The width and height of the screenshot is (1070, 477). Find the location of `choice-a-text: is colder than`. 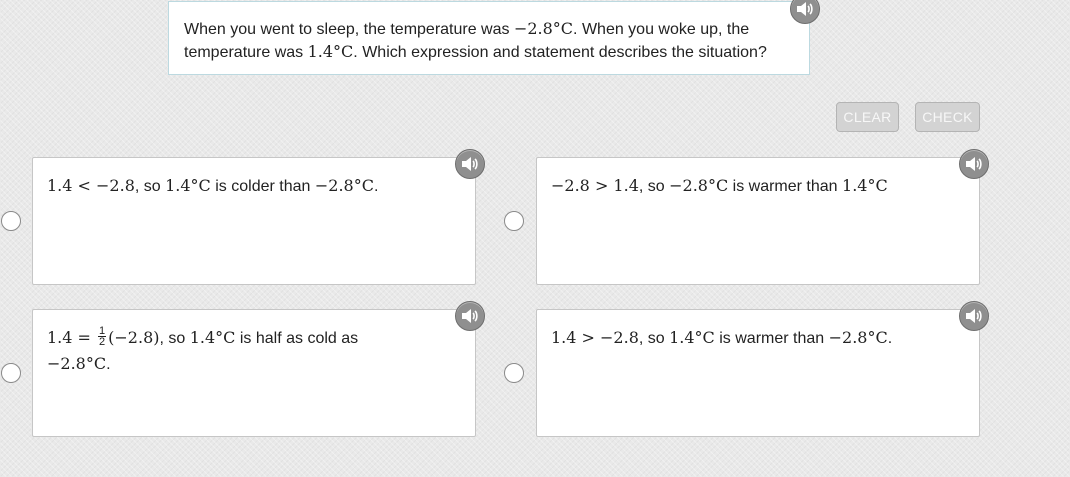

choice-a-text: is colder than is located at coordinates (262, 186).